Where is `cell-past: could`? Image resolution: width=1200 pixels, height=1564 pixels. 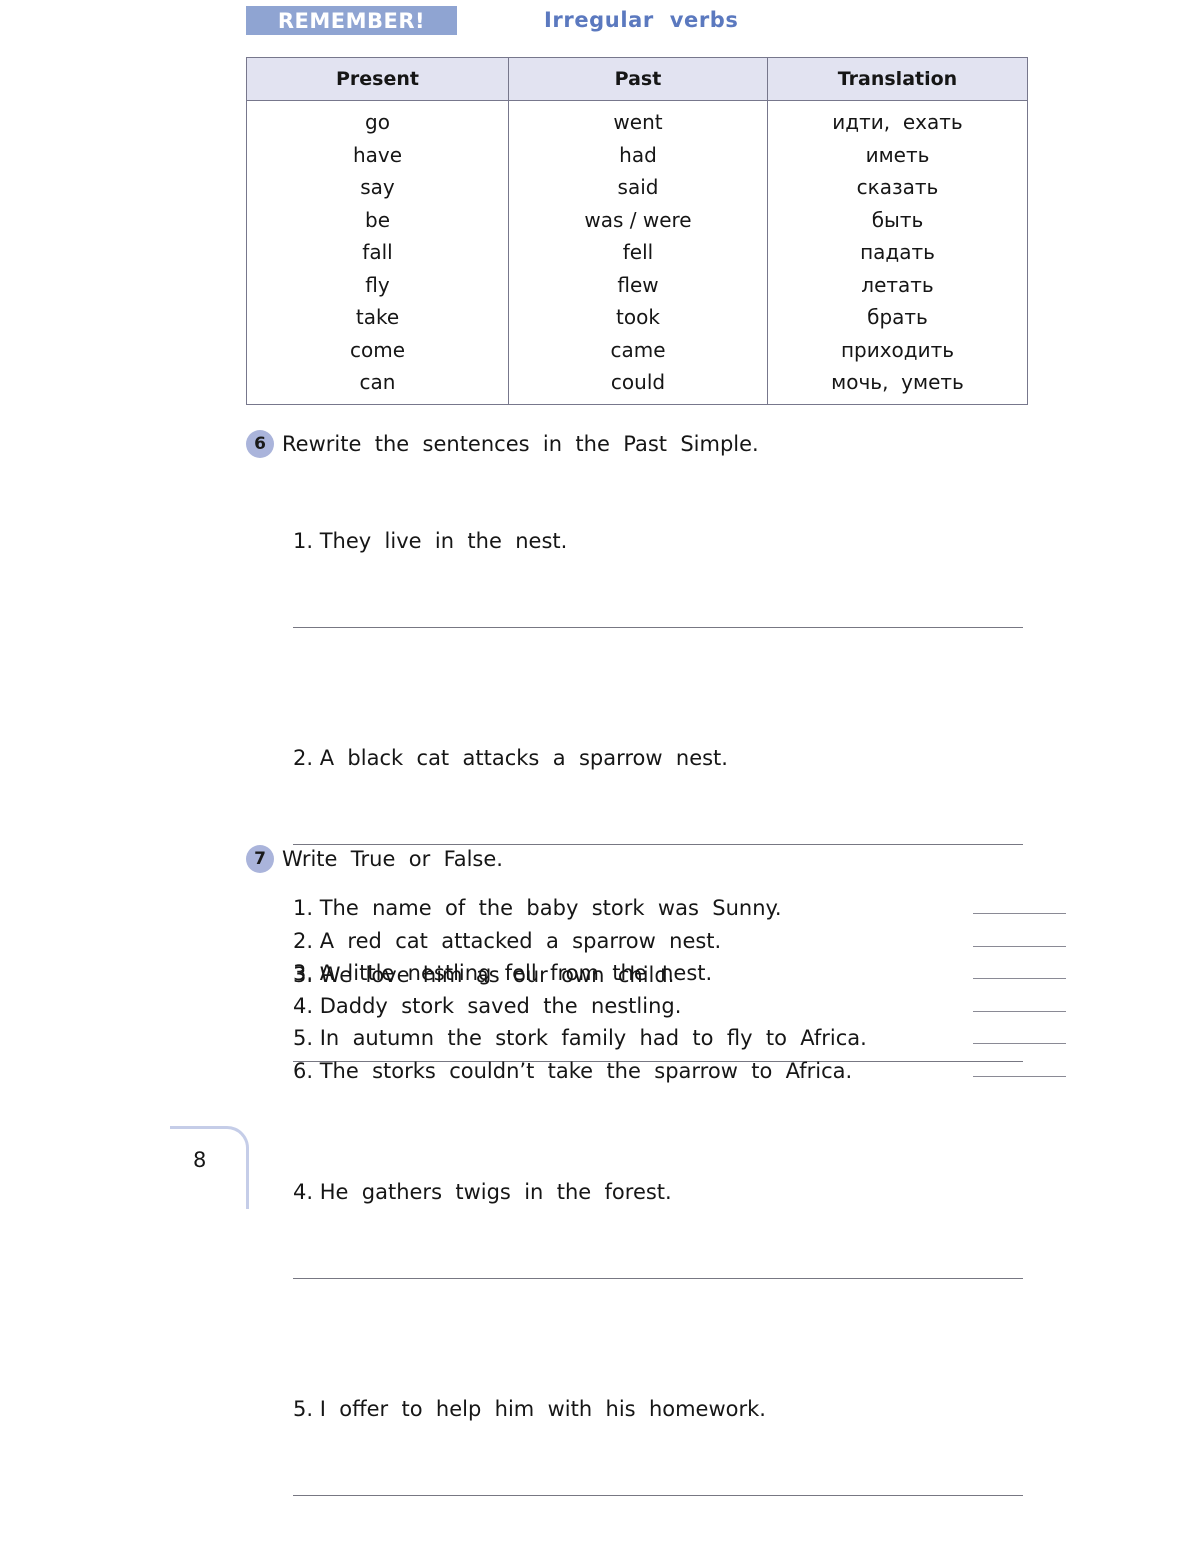 cell-past: could is located at coordinates (638, 385).